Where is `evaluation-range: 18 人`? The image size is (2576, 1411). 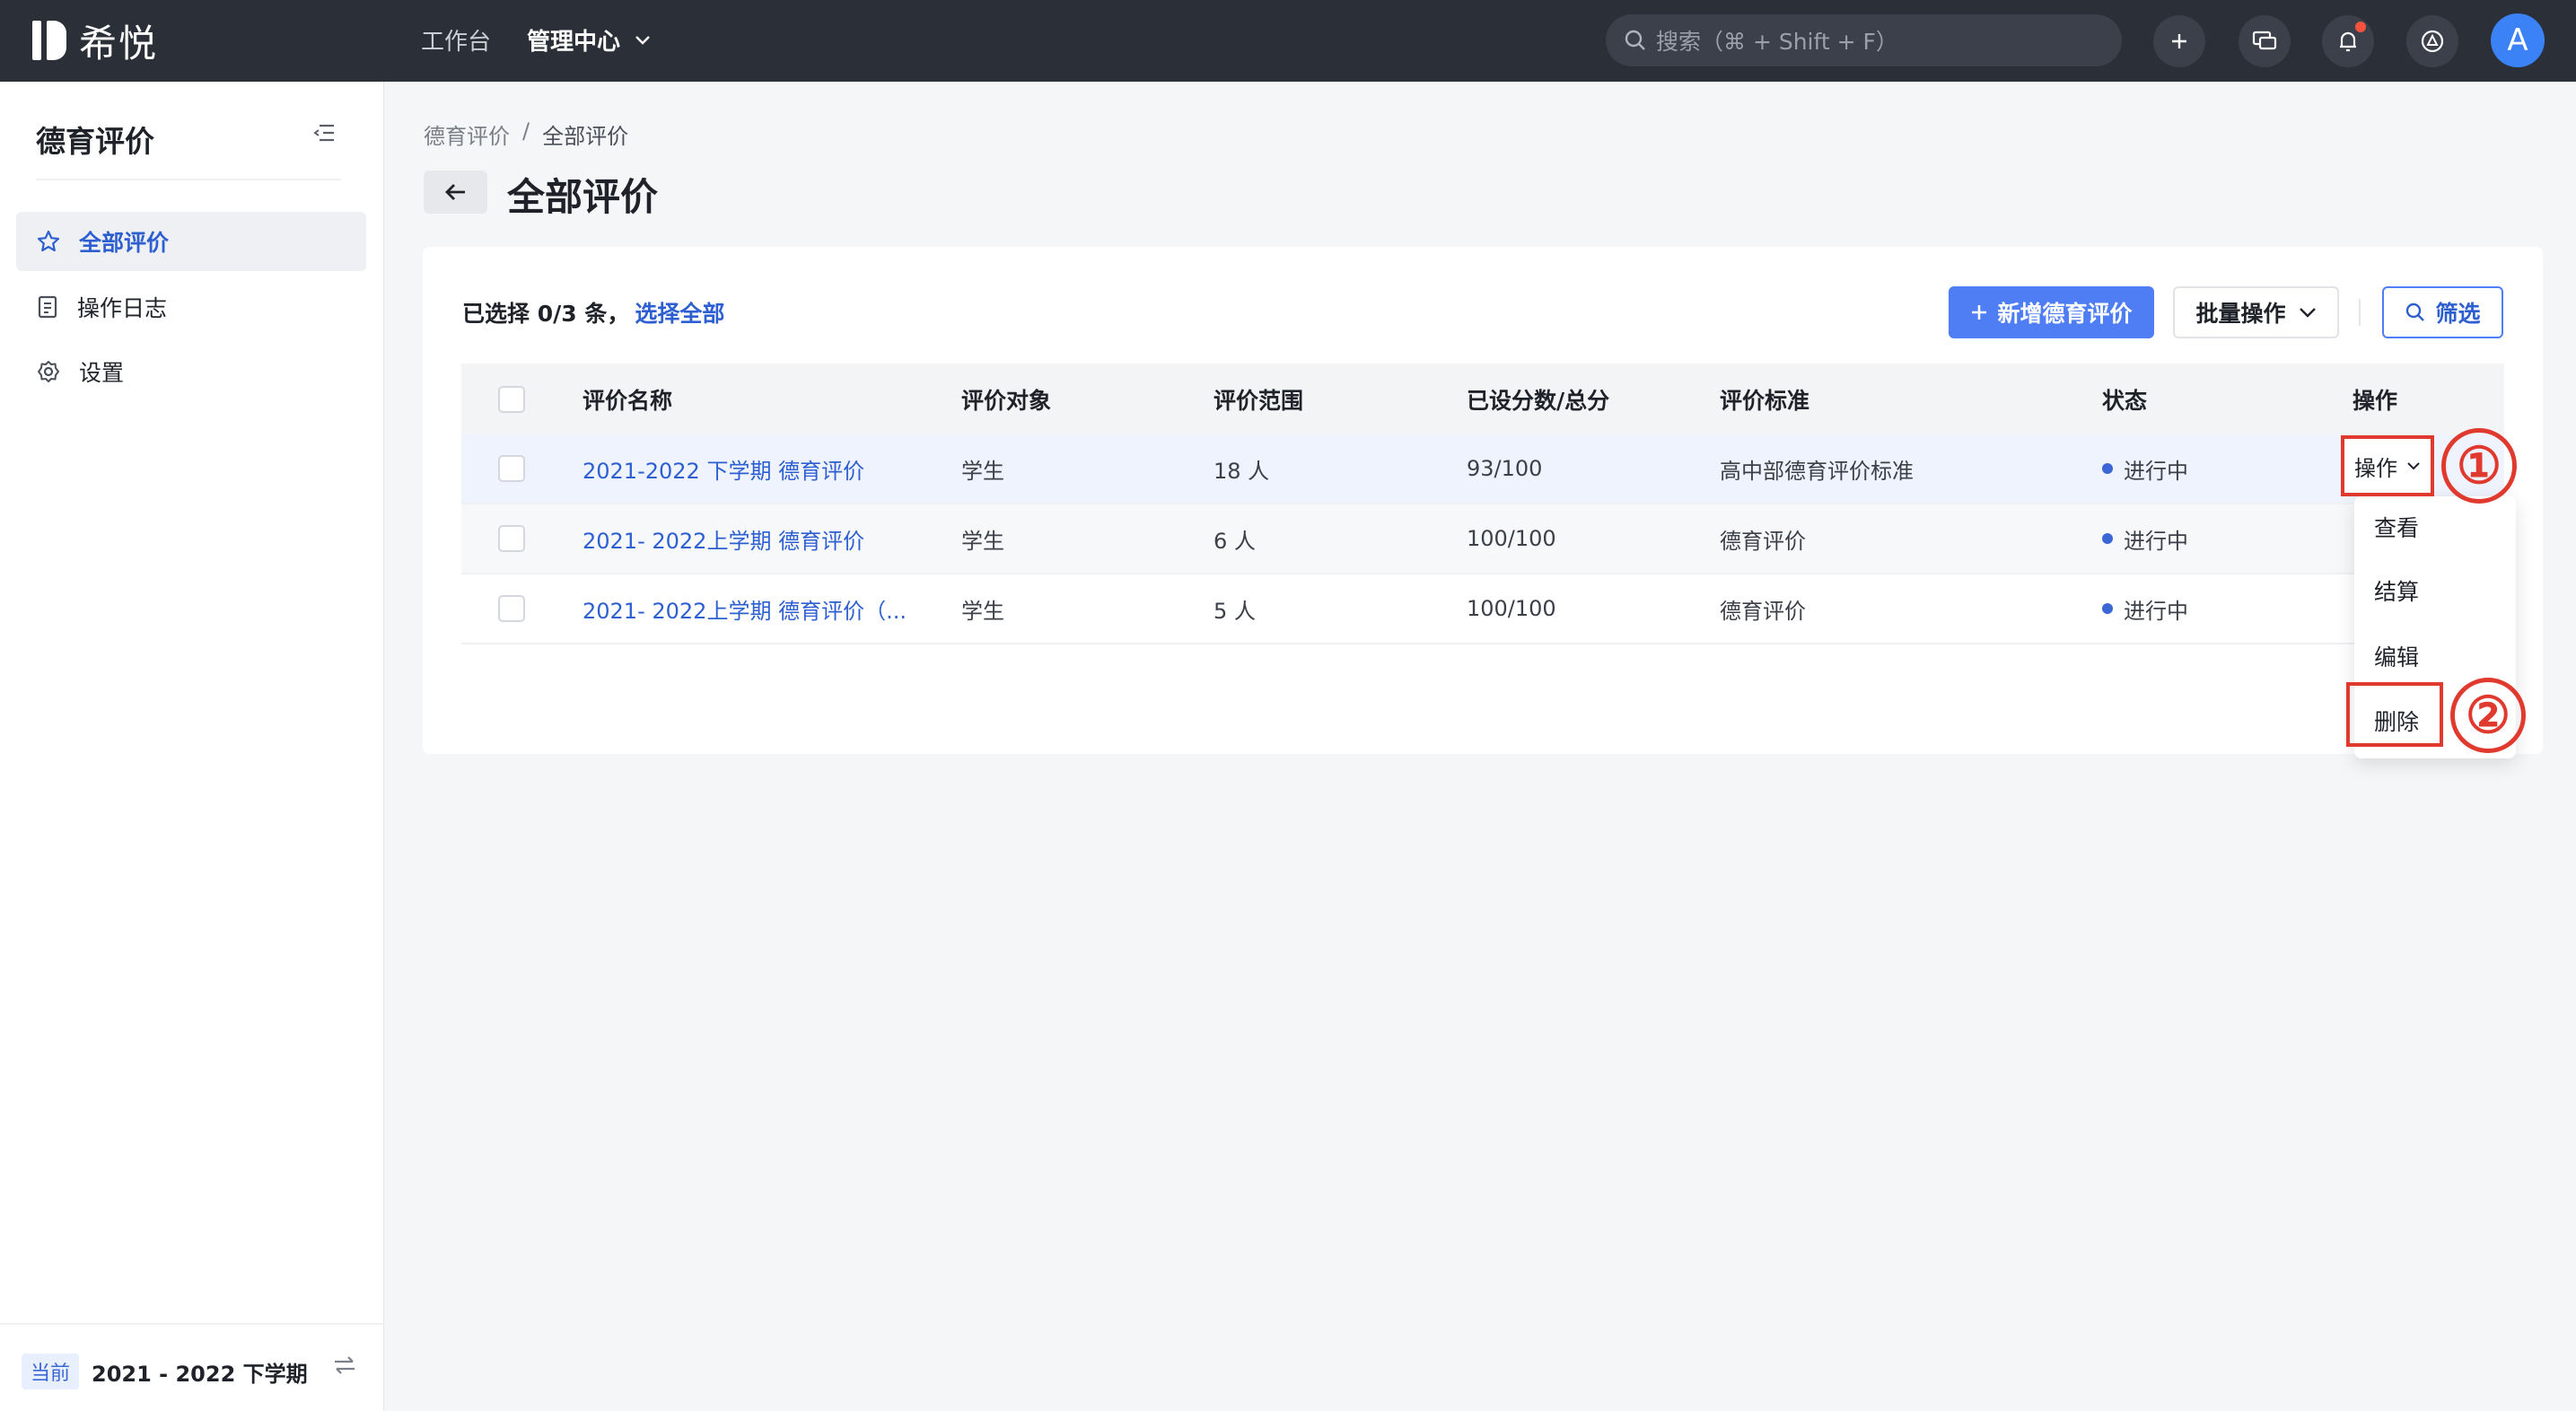
evaluation-range: 18 人 is located at coordinates (1242, 471).